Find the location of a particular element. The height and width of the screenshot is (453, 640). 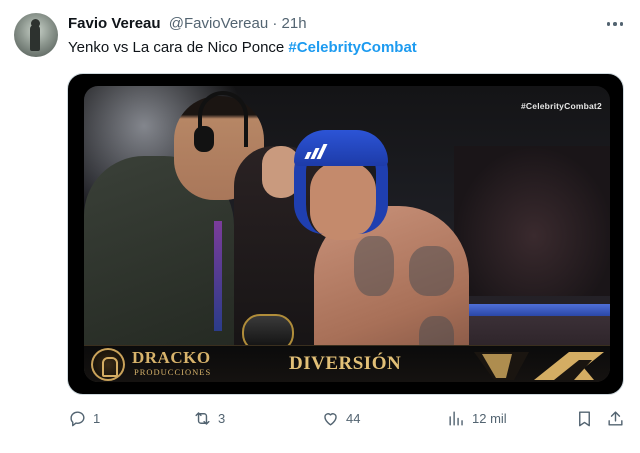

reply-count: 1 is located at coordinates (97, 418).